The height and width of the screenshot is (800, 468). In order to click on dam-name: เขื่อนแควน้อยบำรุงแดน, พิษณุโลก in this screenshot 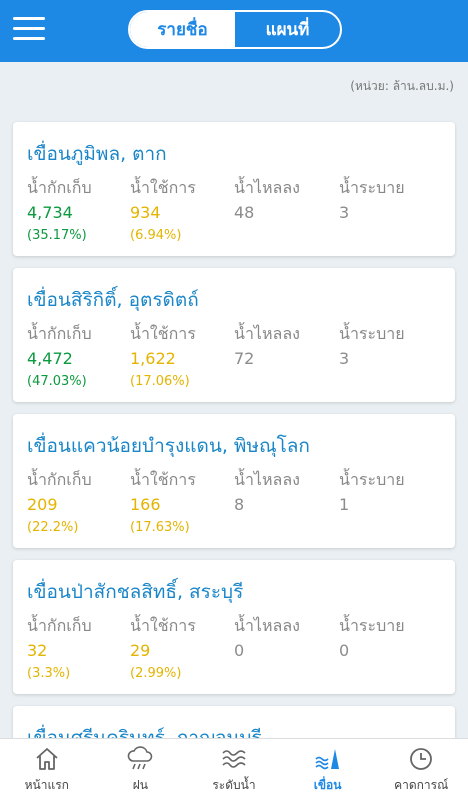, I will do `click(168, 446)`.